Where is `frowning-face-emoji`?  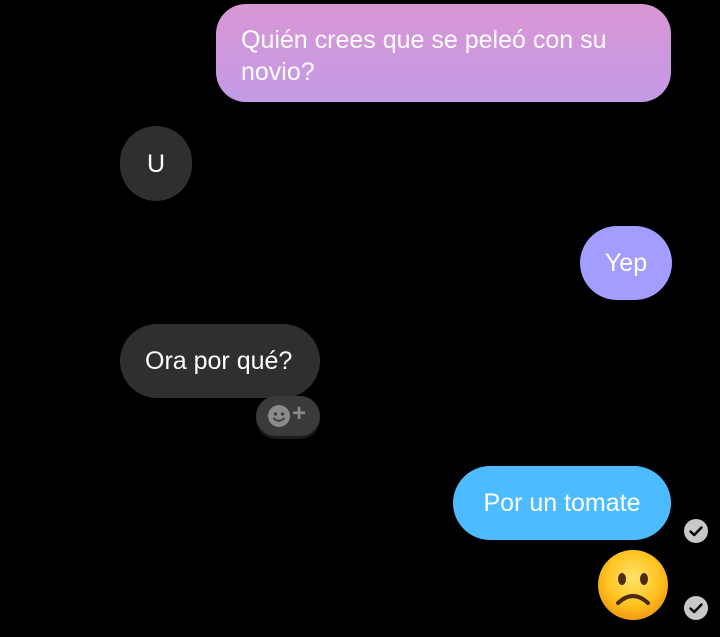 frowning-face-emoji is located at coordinates (633, 585).